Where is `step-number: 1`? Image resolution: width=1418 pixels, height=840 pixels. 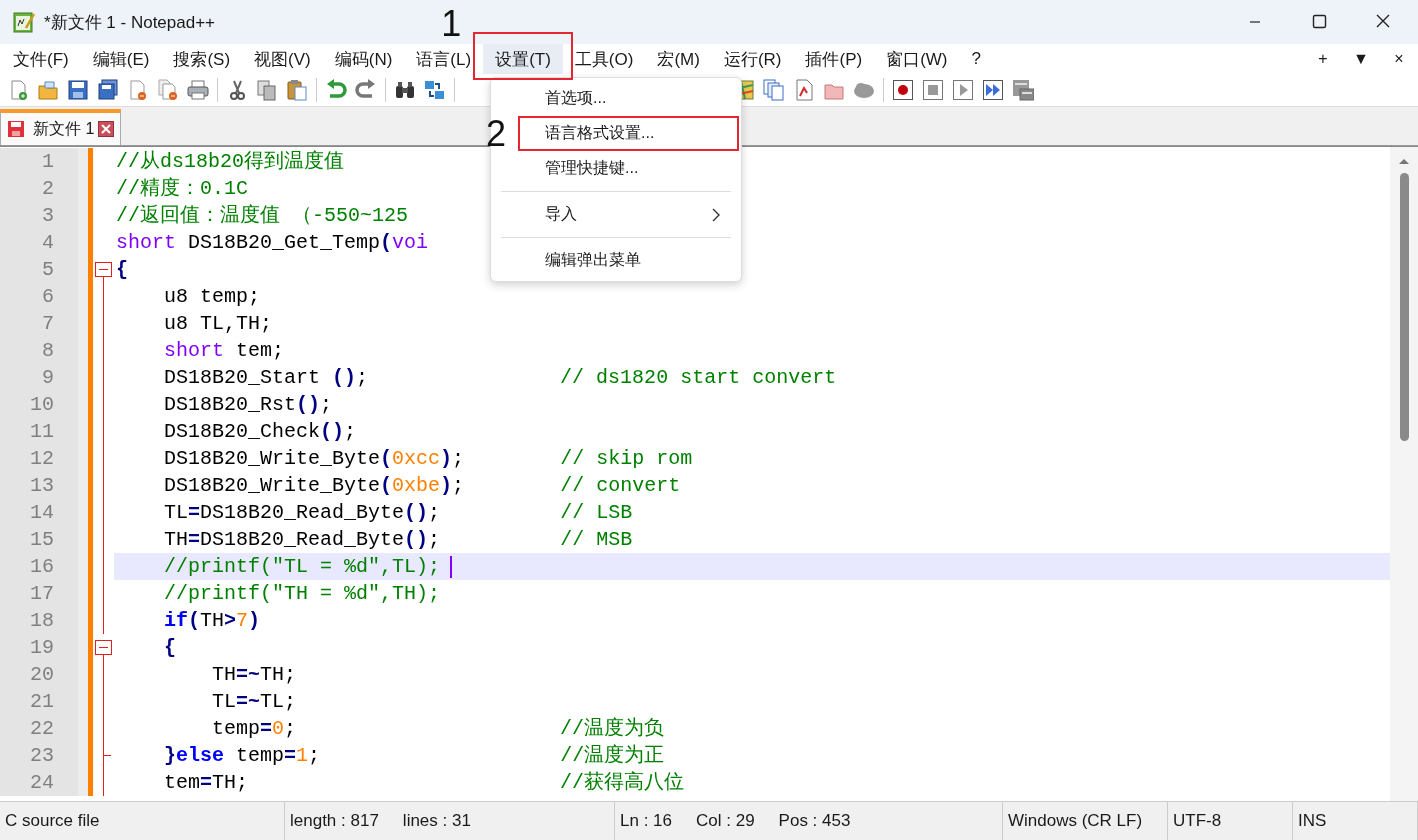
step-number: 1 is located at coordinates (451, 24).